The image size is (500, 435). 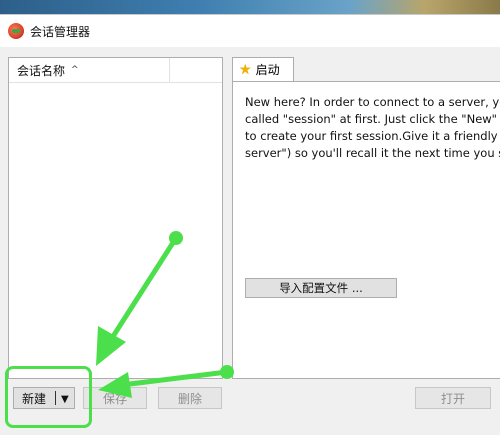 I want to click on column-header-session-name: 会话名称 ^, so click(x=44, y=70).